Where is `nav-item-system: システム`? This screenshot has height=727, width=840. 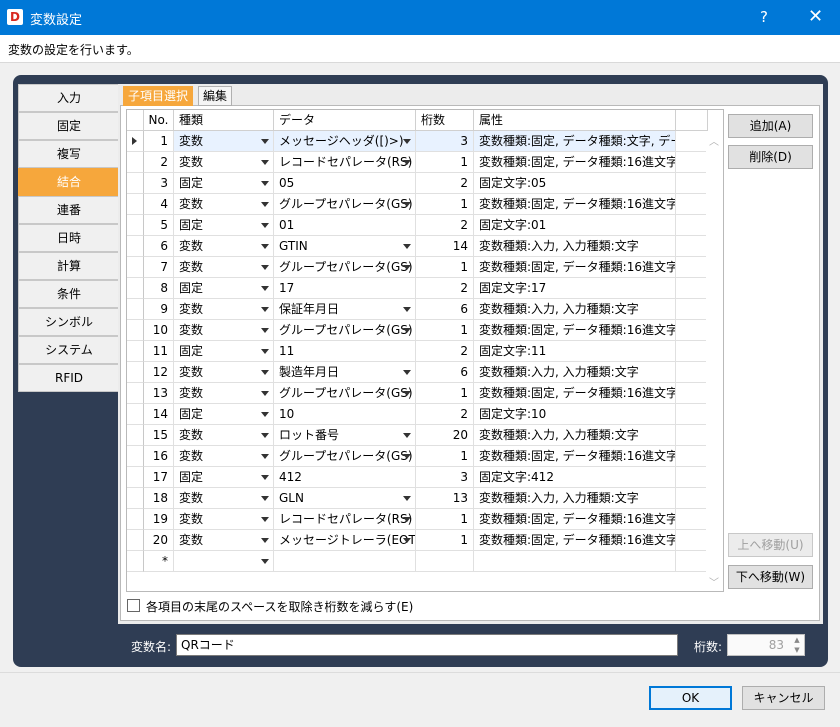
nav-item-system: システム is located at coordinates (69, 350).